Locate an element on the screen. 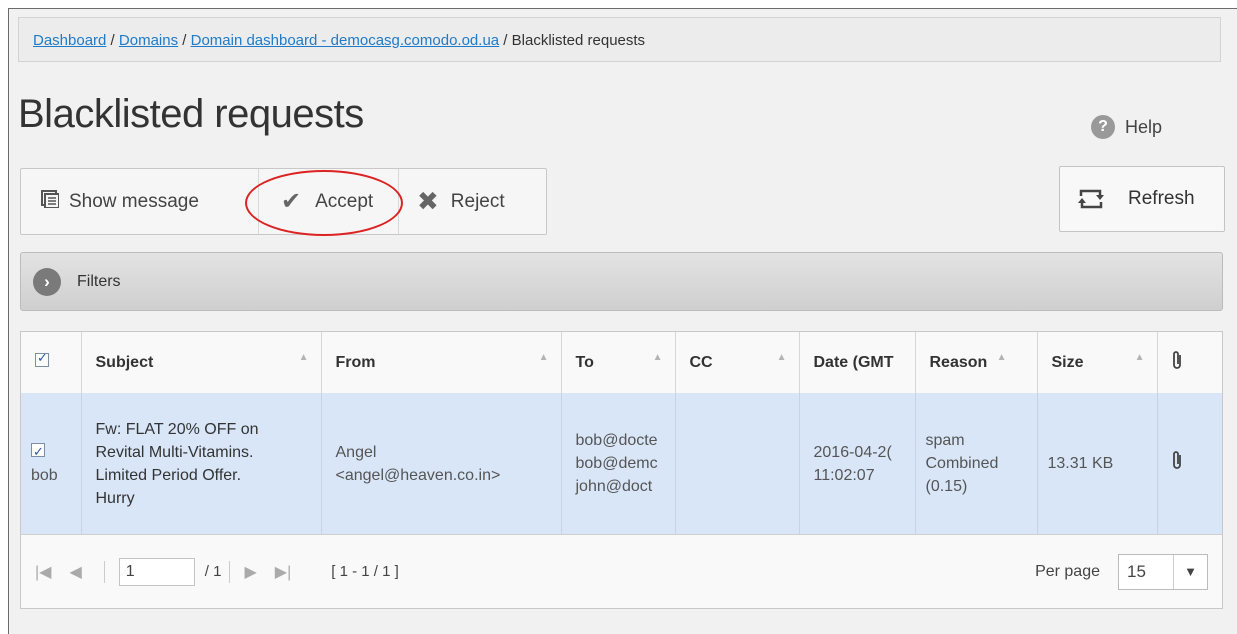 This screenshot has width=1237, height=634. column-header-subject: Subject ▲ is located at coordinates (201, 362).